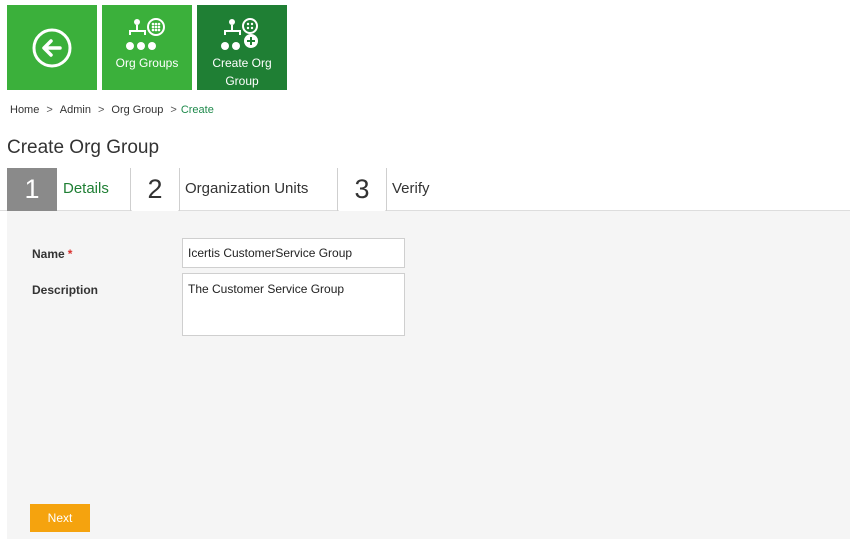 This screenshot has width=850, height=539. What do you see at coordinates (60, 518) in the screenshot?
I see `next-button: Next` at bounding box center [60, 518].